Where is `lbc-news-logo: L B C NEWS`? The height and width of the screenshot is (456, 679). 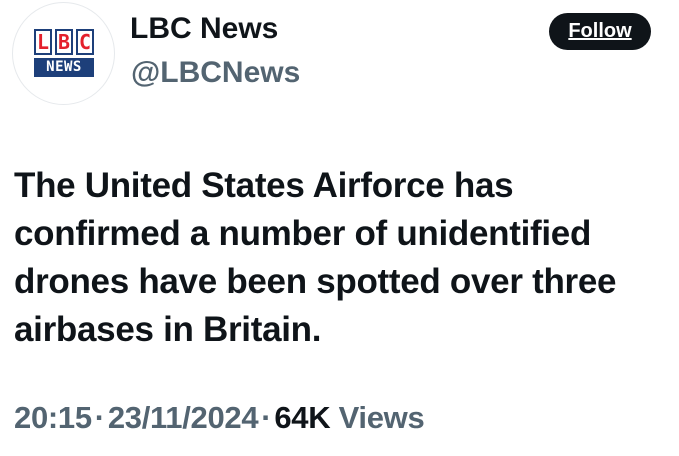 lbc-news-logo: L B C NEWS is located at coordinates (64, 53).